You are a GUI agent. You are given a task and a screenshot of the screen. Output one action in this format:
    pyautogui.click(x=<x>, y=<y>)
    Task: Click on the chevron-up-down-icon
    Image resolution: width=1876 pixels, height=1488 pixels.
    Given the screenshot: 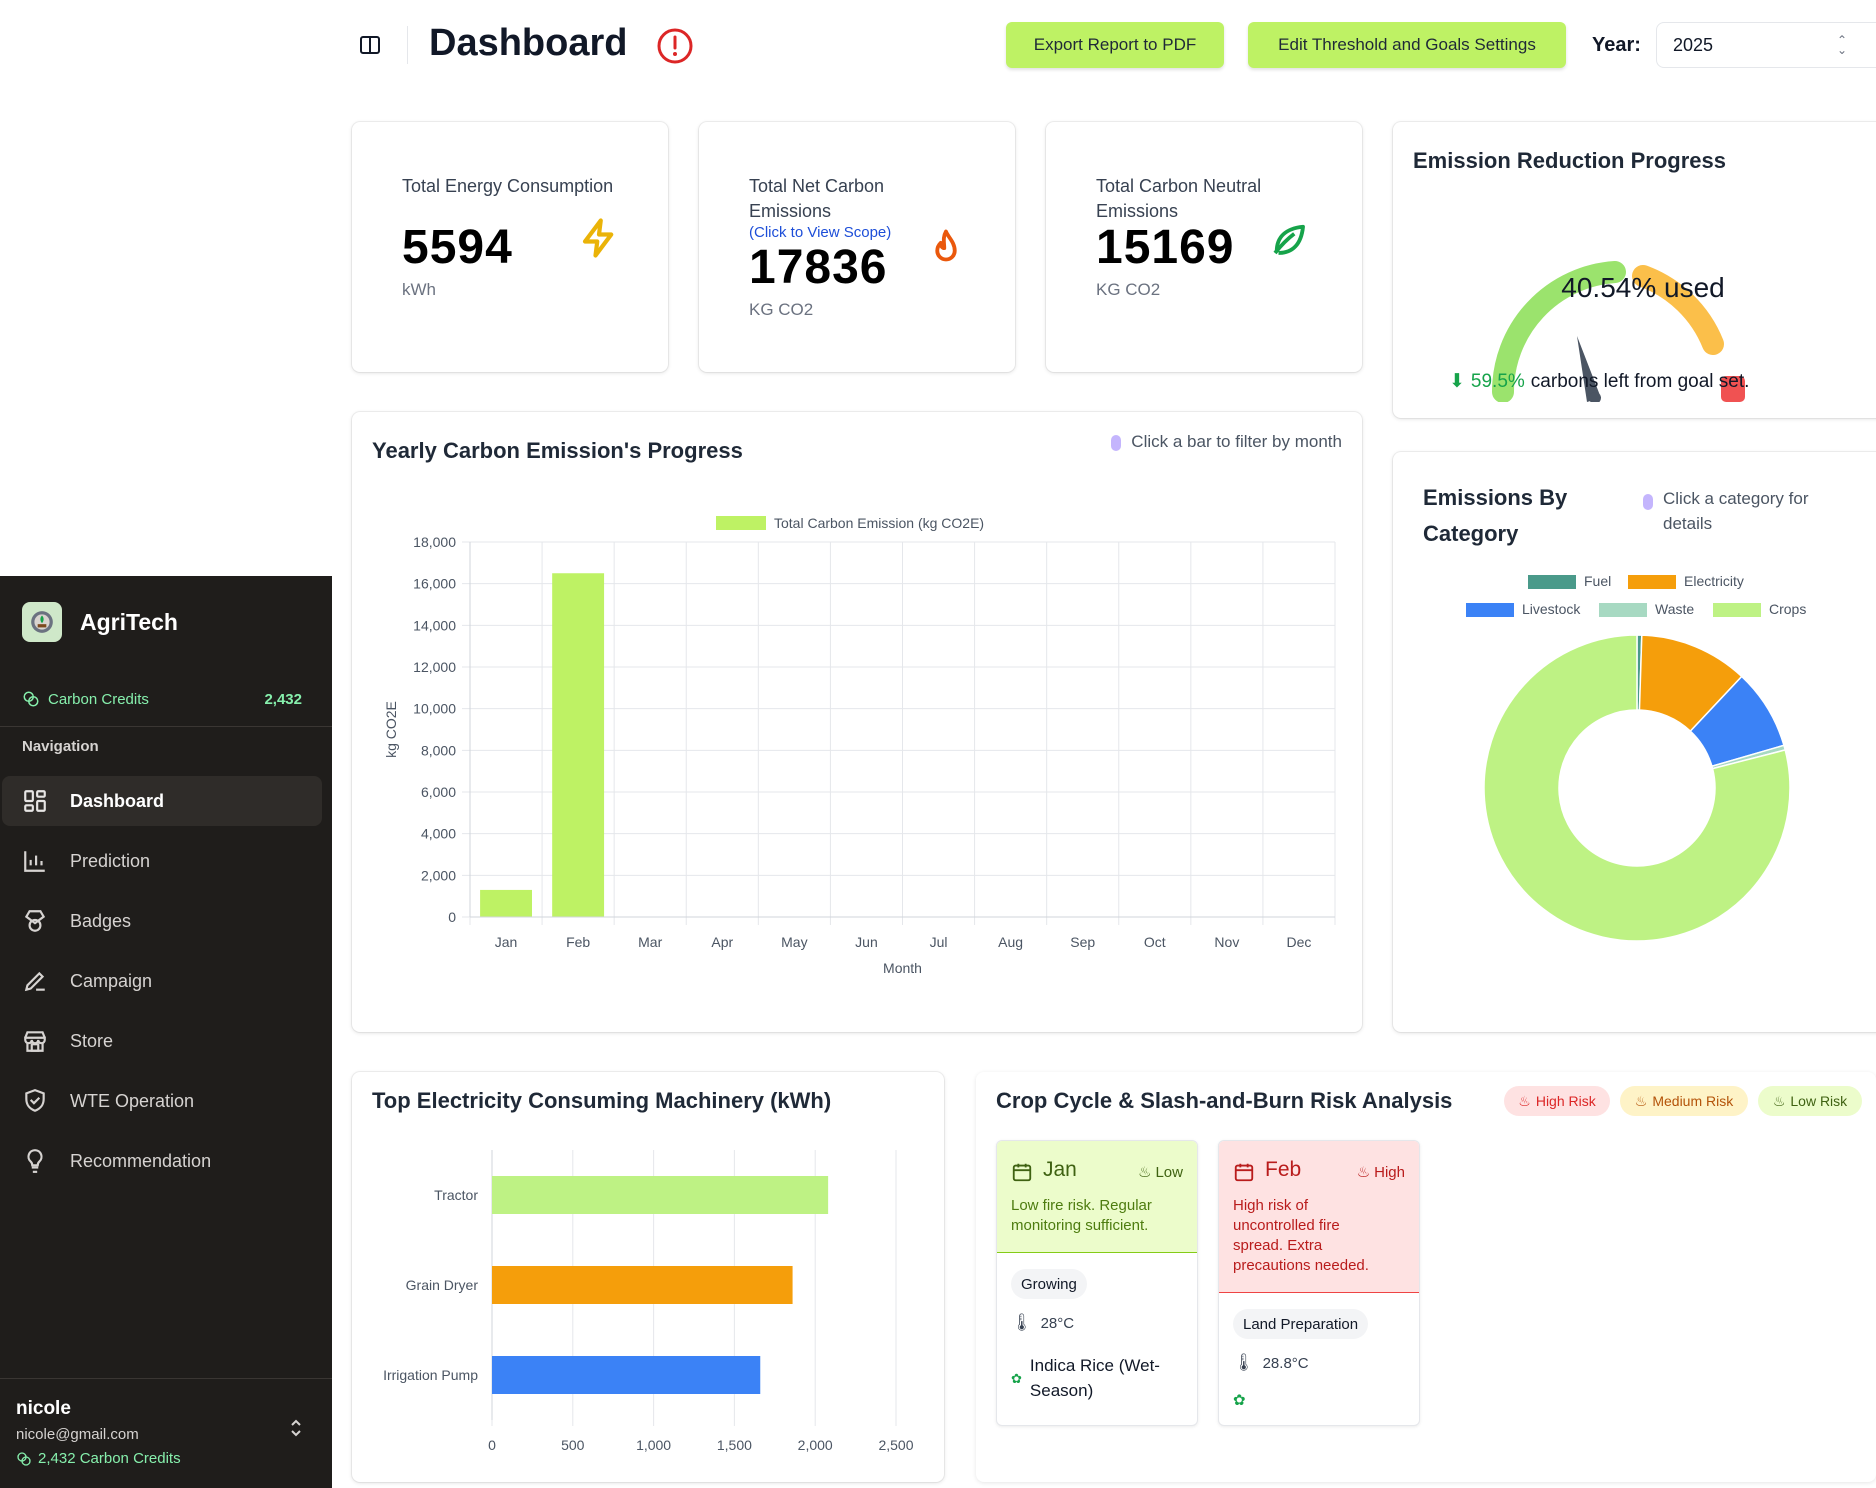 What is the action you would take?
    pyautogui.click(x=296, y=1428)
    